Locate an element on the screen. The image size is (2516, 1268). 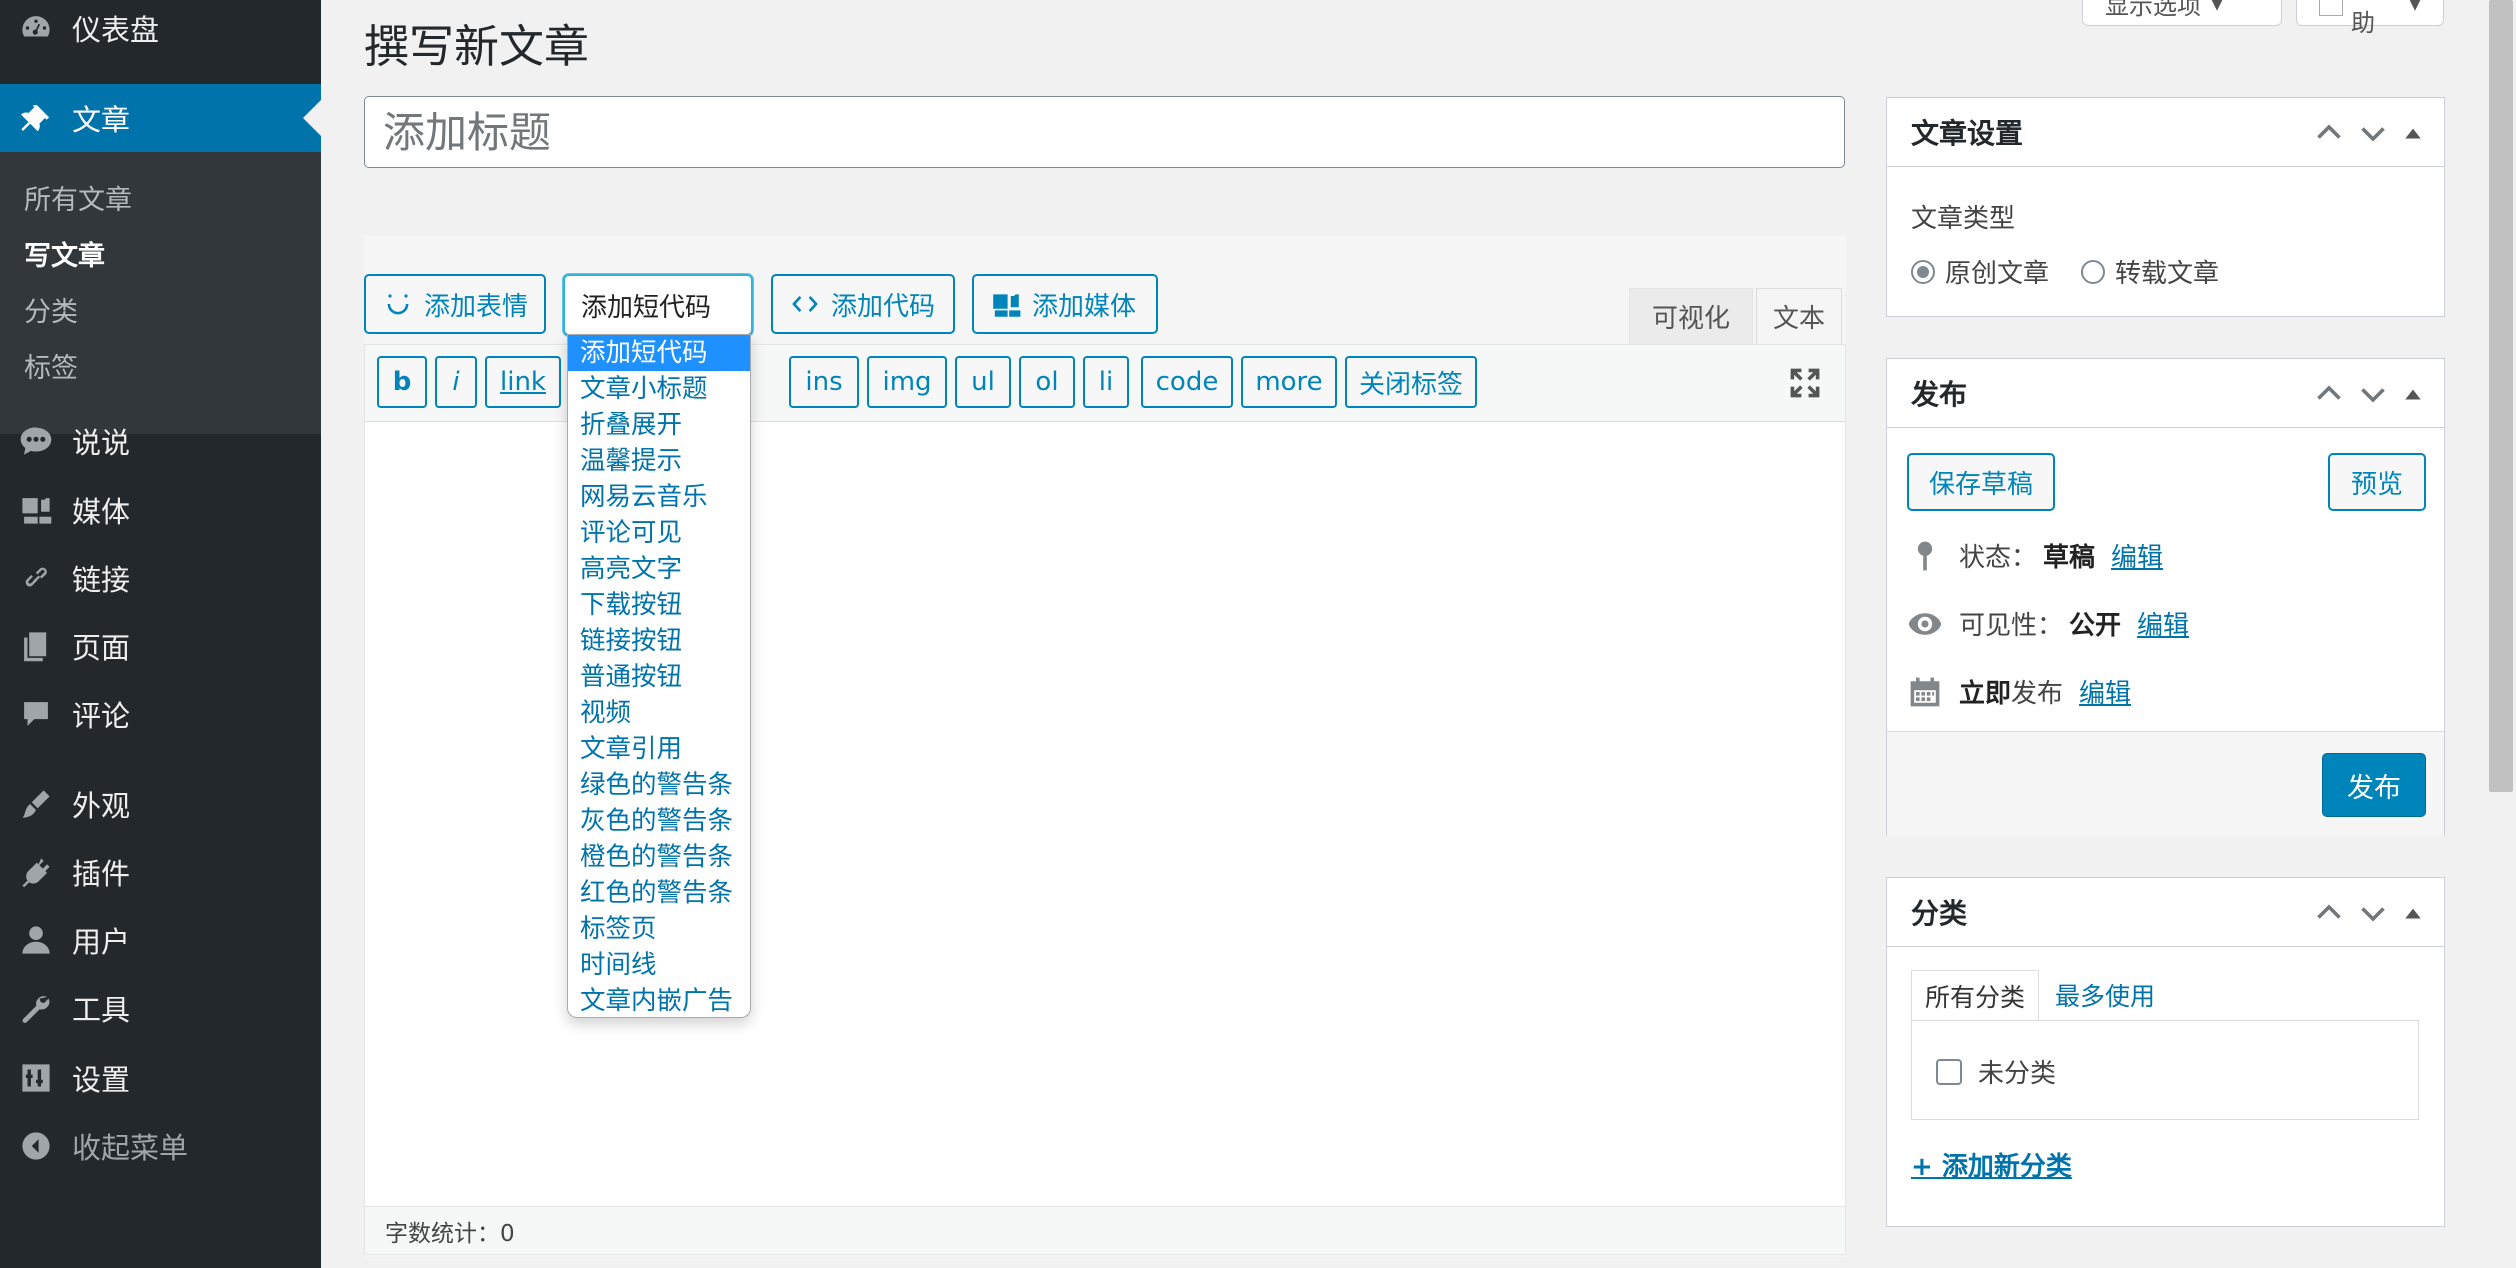
dropdown-option: 折叠展开 is located at coordinates (659, 425).